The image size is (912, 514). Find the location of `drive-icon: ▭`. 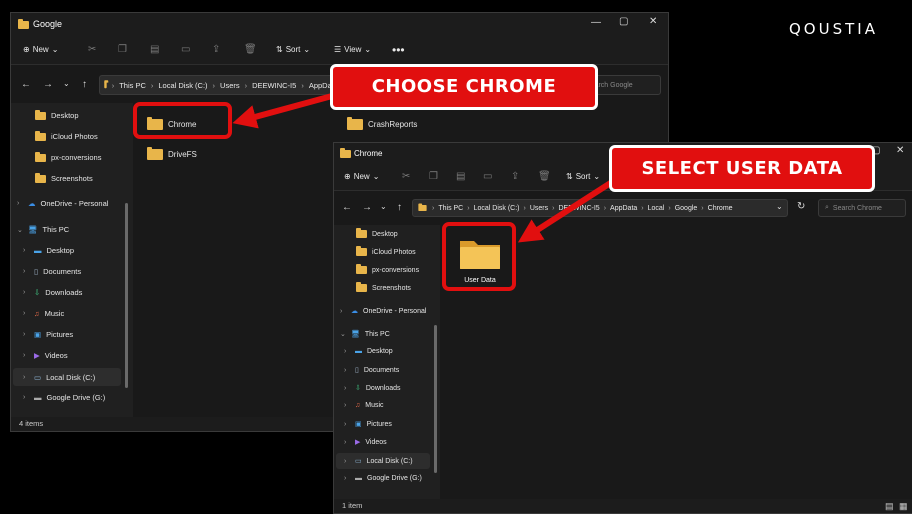

drive-icon: ▭ is located at coordinates (358, 461).